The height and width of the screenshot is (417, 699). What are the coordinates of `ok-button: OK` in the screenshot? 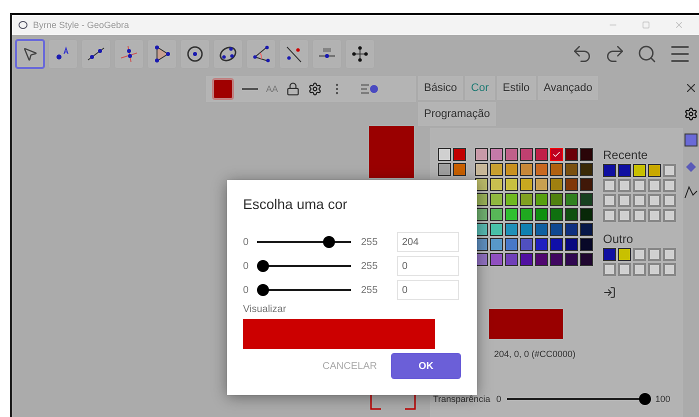 It's located at (426, 366).